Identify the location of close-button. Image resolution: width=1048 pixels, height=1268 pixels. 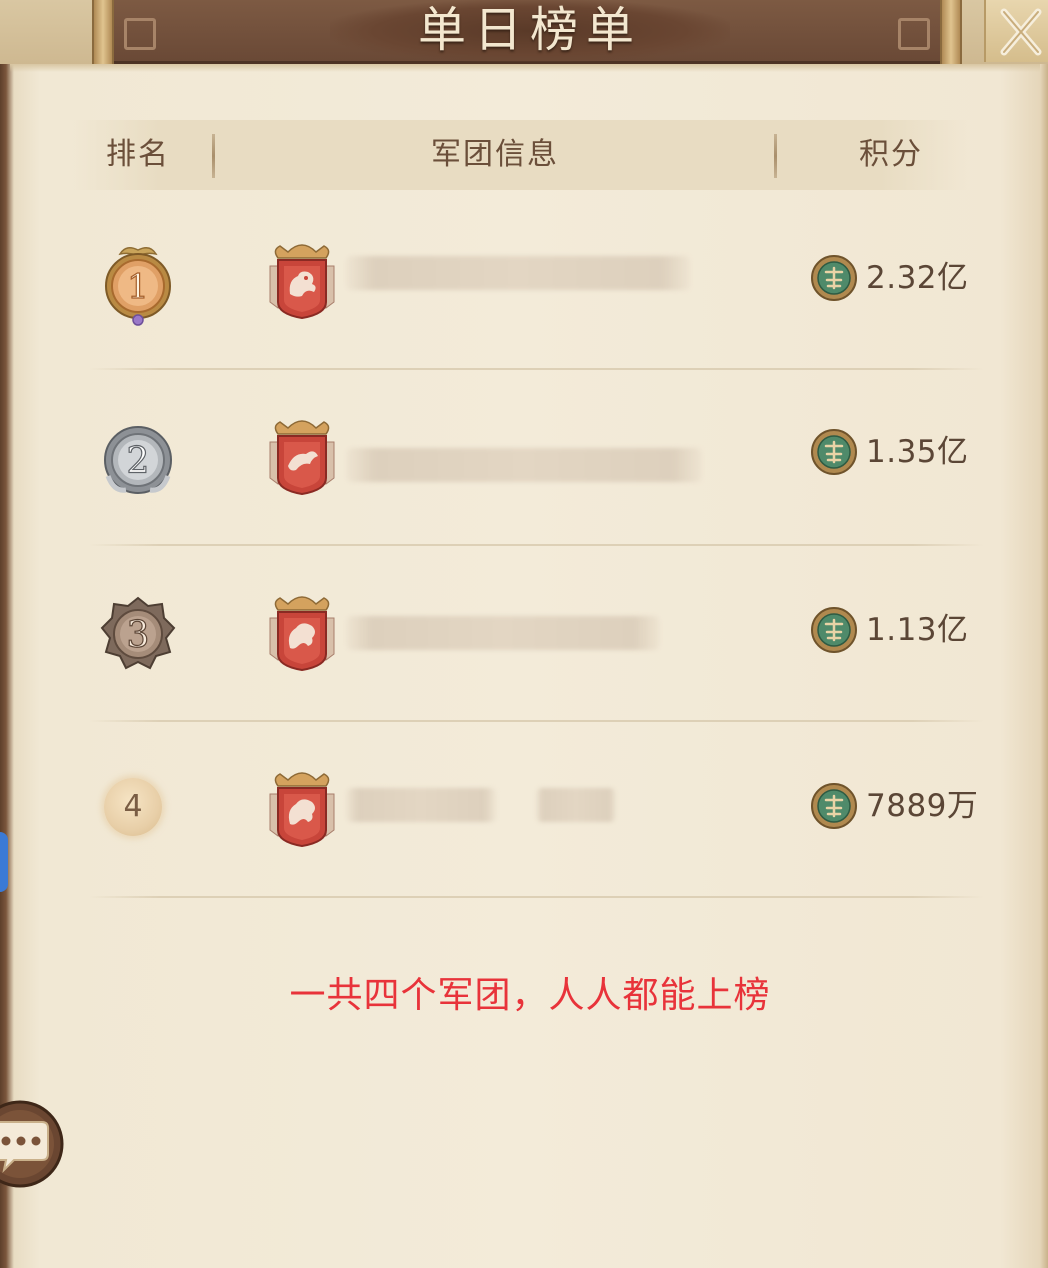
(1016, 31).